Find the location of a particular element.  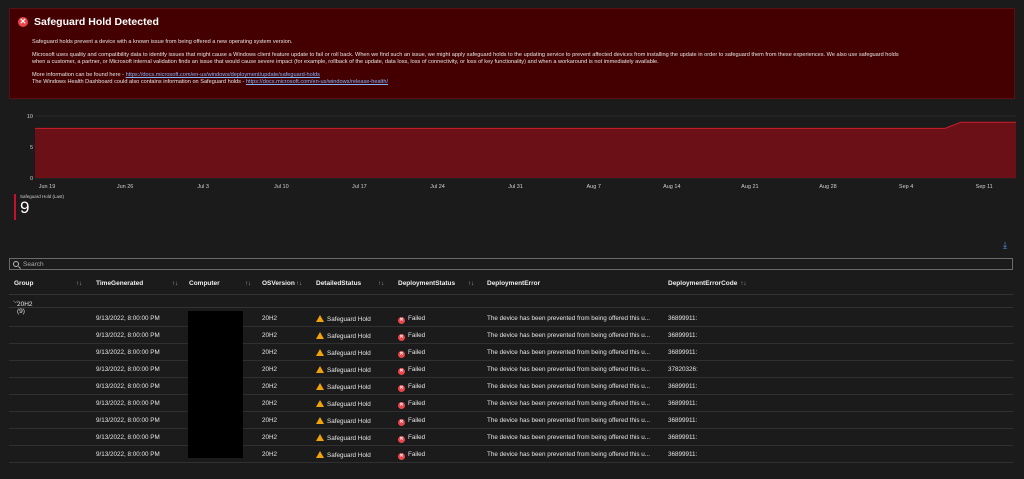

column-header-deploymentstatus: DeploymentStatus is located at coordinates (426, 283).